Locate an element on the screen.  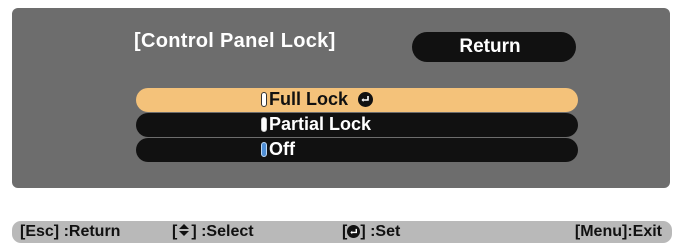
radio-indicator-active is located at coordinates (264, 149).